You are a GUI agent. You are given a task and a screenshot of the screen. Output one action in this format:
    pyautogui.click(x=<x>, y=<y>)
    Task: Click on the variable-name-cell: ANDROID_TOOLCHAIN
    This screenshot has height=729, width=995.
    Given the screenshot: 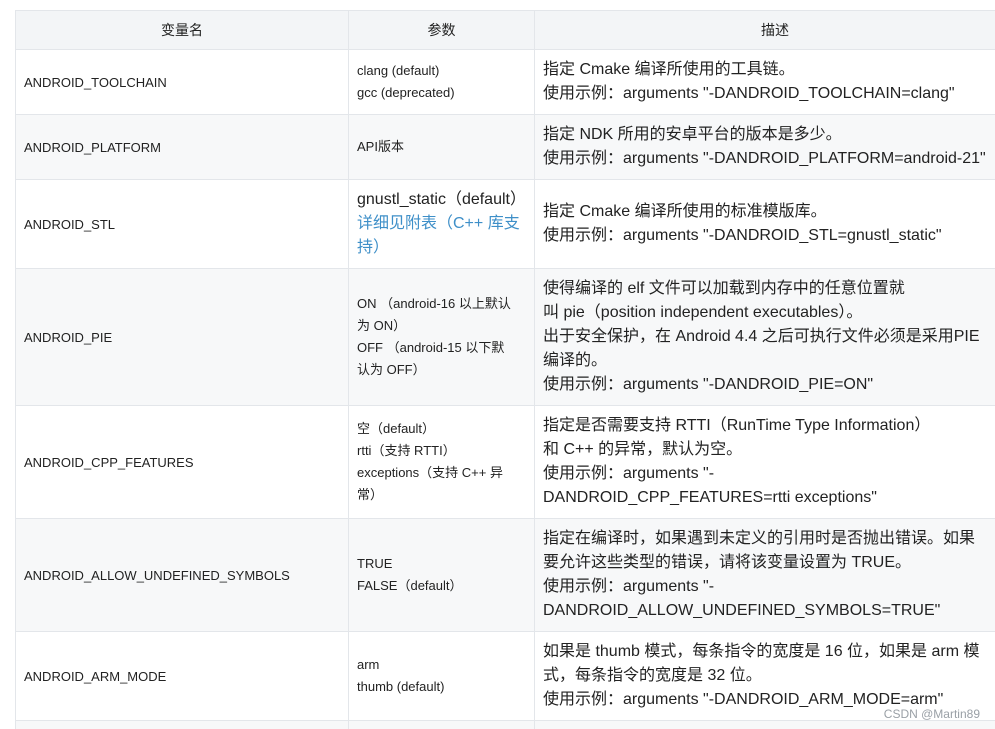 What is the action you would take?
    pyautogui.click(x=182, y=82)
    